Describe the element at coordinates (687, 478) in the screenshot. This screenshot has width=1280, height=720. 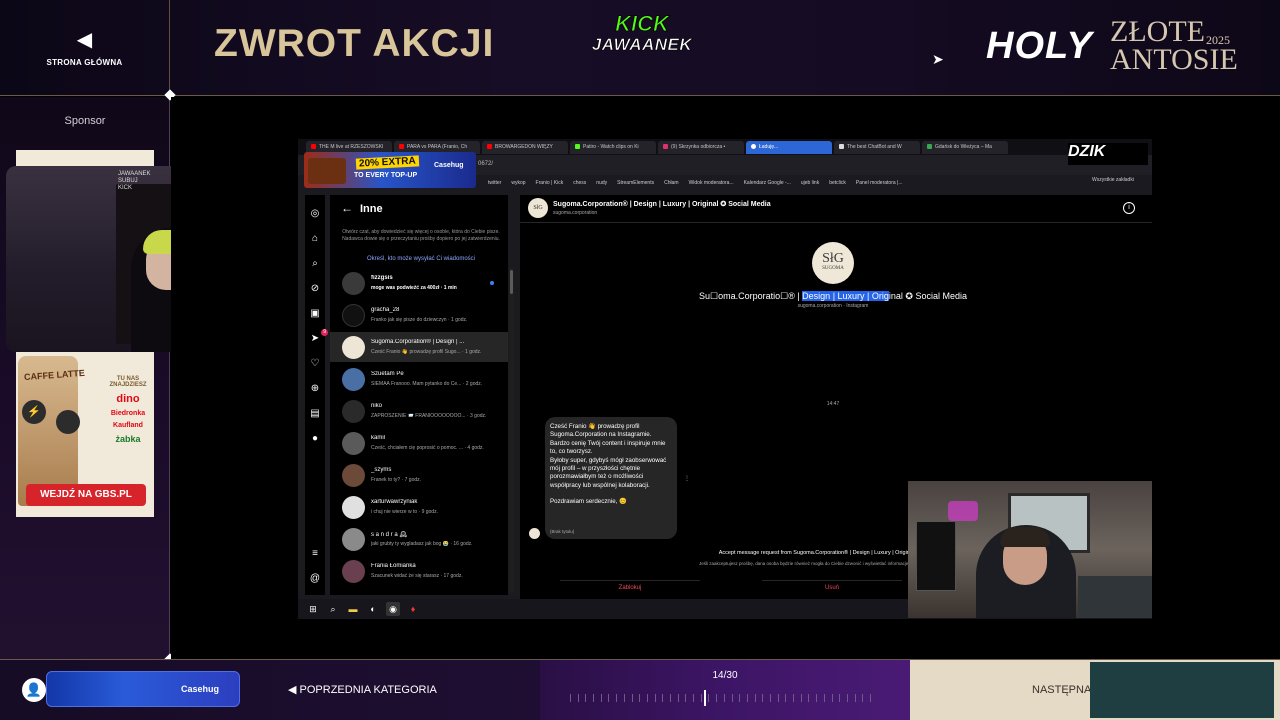
I see `more-options-icon: ⋮` at that location.